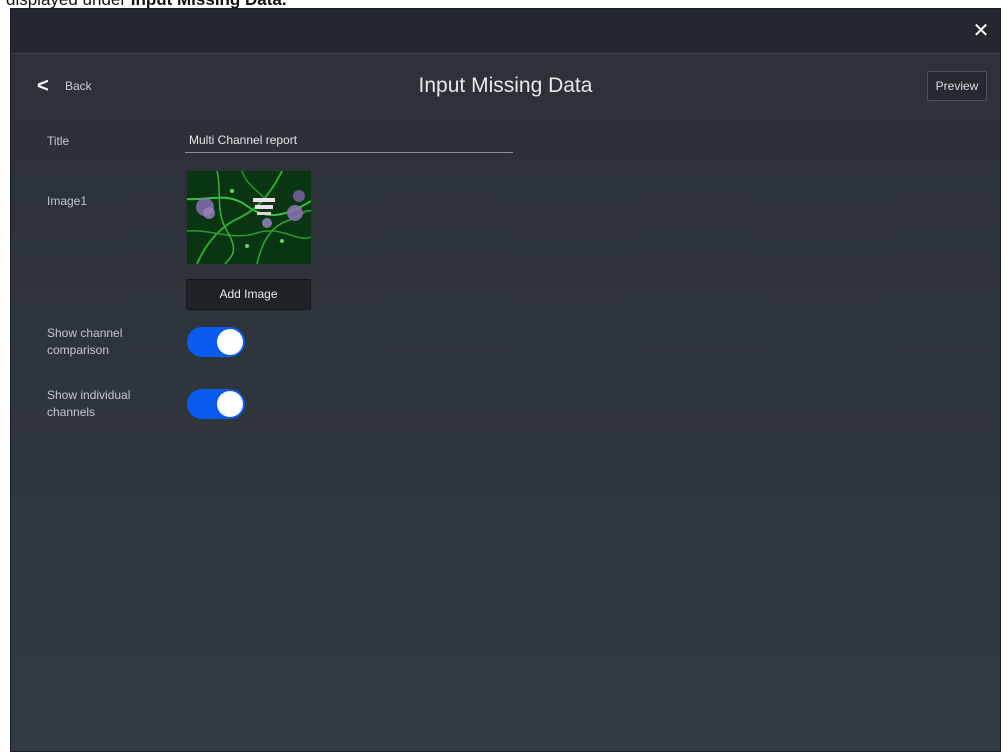 This screenshot has height=754, width=1006. What do you see at coordinates (505, 31) in the screenshot?
I see `dialog-titlebar: ✕` at bounding box center [505, 31].